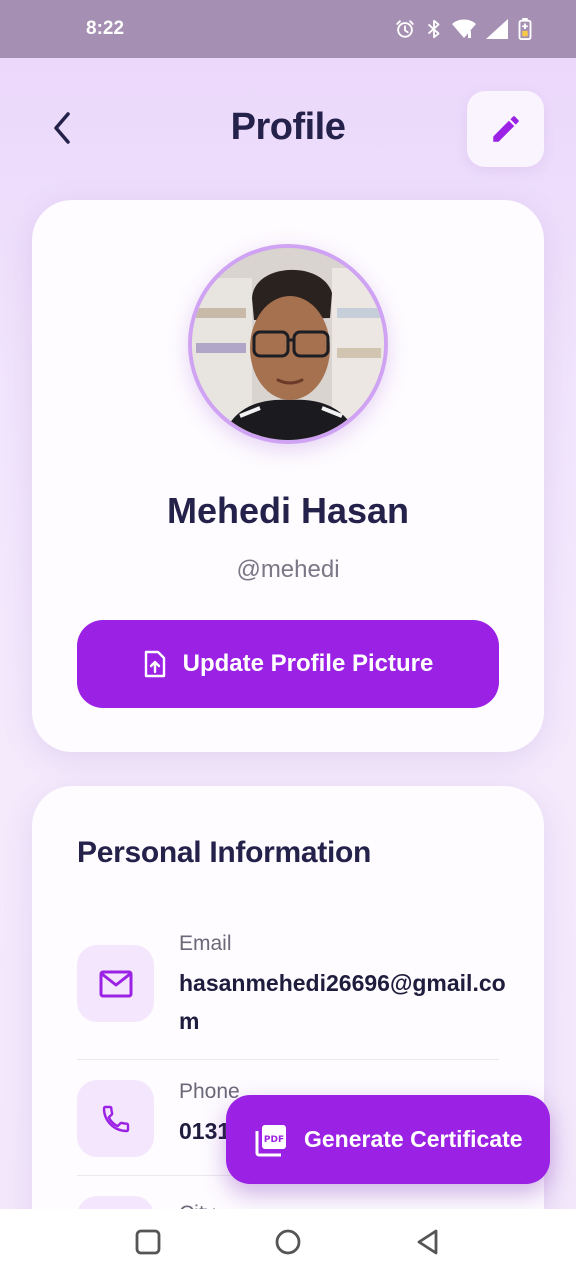 The height and width of the screenshot is (1280, 576). I want to click on header: Profile, so click(288, 128).